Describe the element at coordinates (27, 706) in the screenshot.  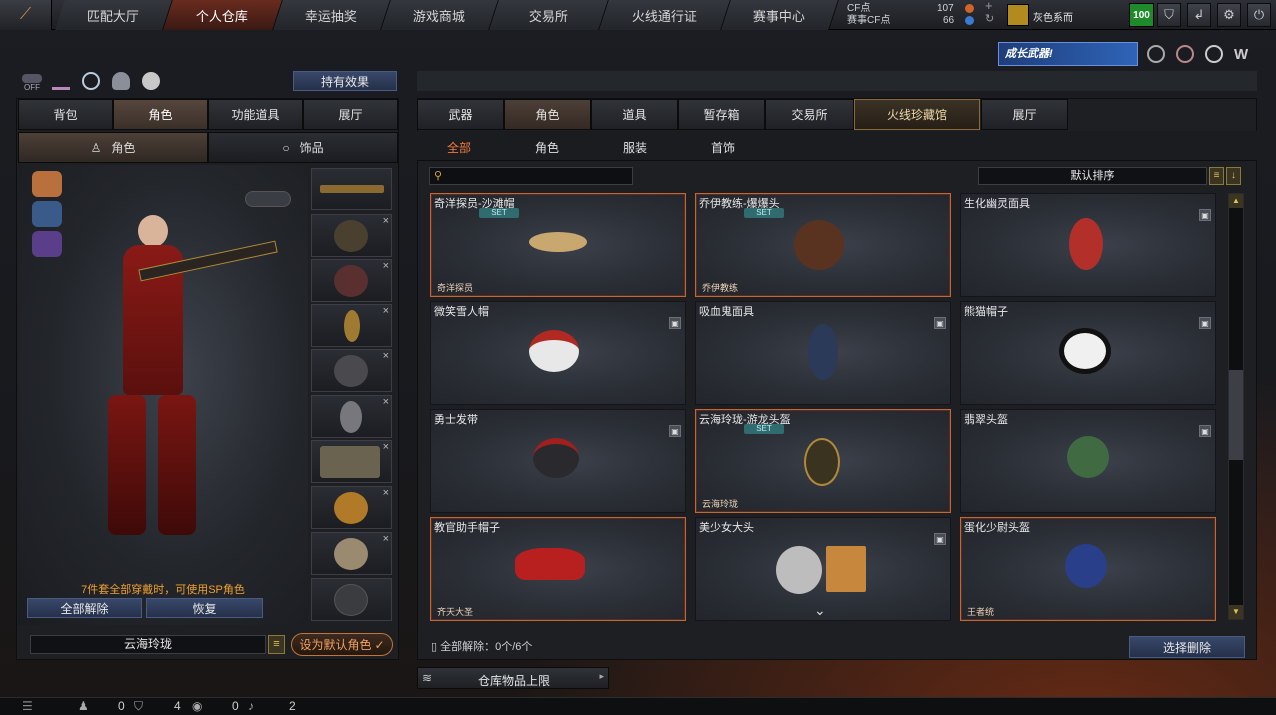
I see `menu-list-icon: ☰` at that location.